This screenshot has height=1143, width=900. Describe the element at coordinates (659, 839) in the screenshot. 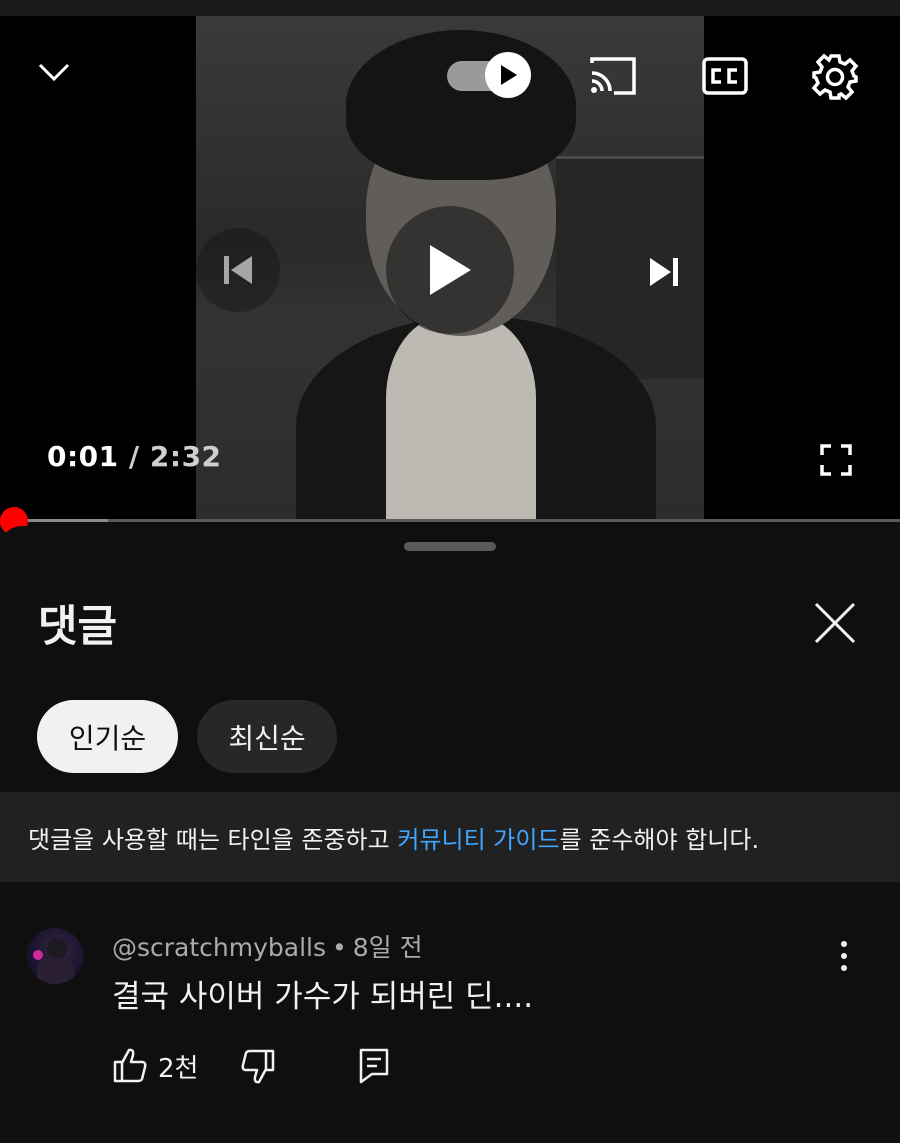

I see `notice-text-after: 를 준수해야 합니다.` at that location.